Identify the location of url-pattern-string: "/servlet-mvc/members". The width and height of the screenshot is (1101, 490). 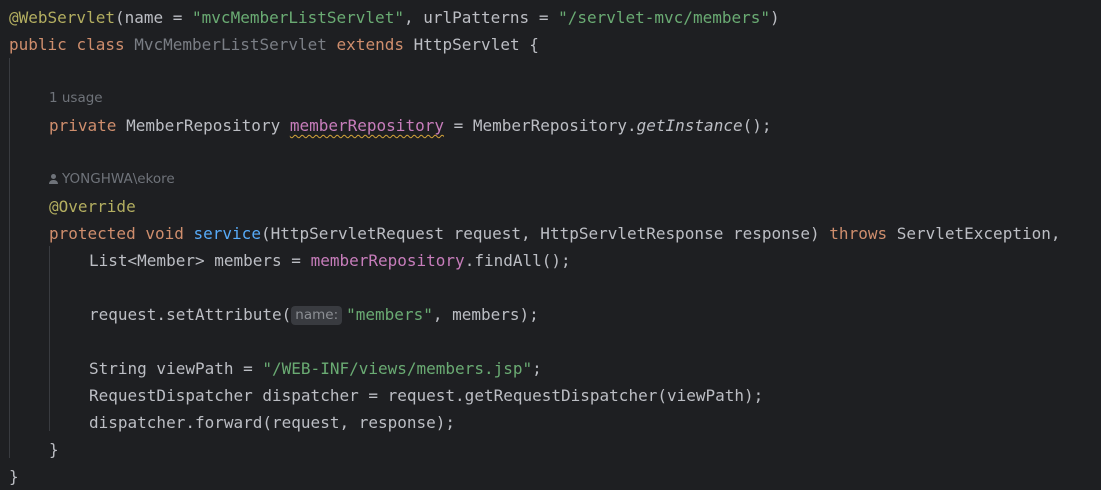
(664, 17).